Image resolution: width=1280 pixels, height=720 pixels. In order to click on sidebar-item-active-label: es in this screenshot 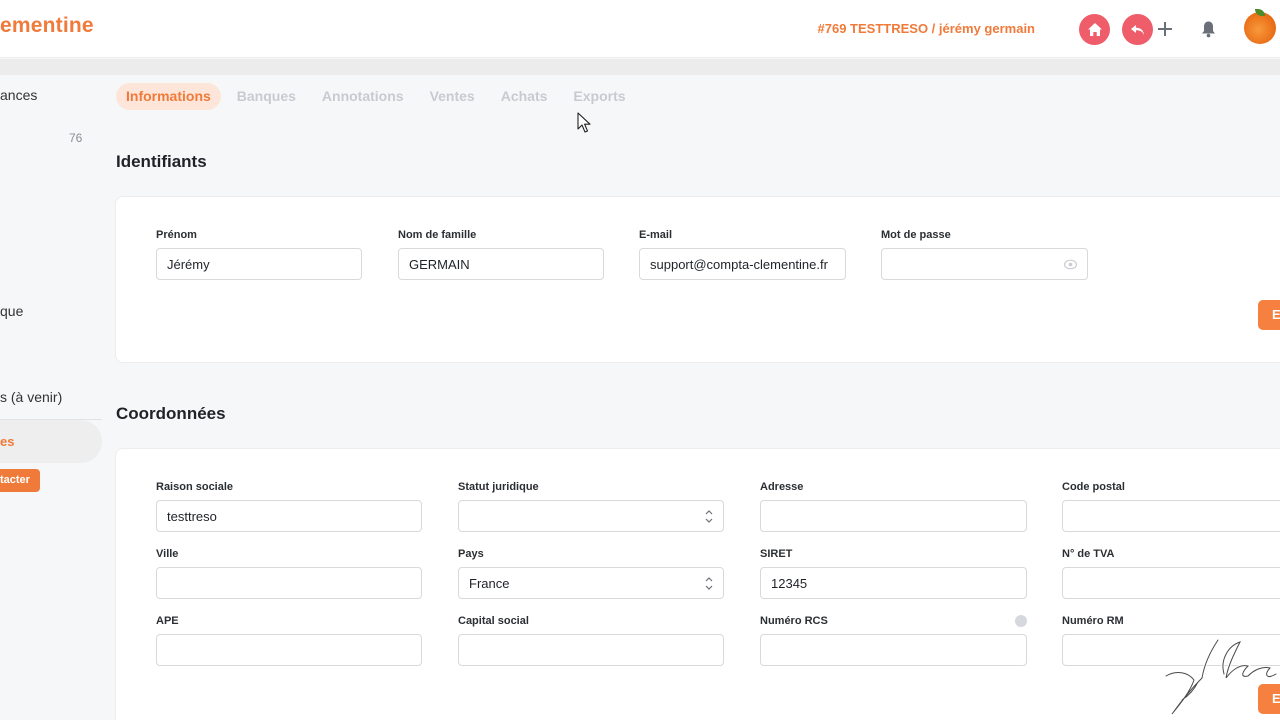, I will do `click(7, 441)`.